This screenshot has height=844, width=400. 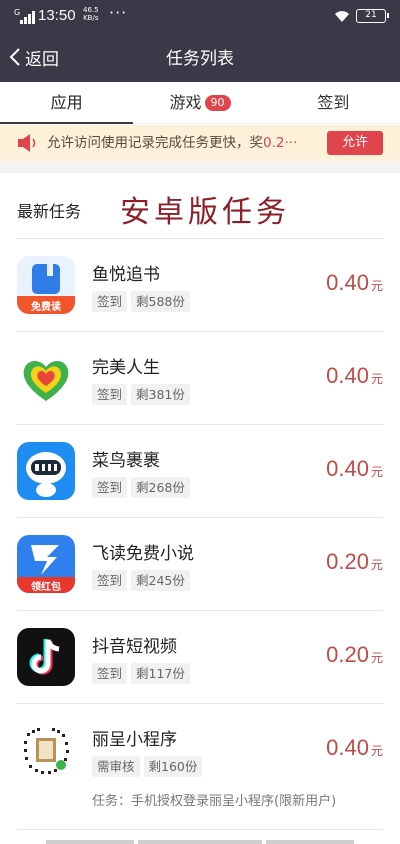 I want to click on task-tabs: 应用 游戏 90 签到, so click(x=200, y=103).